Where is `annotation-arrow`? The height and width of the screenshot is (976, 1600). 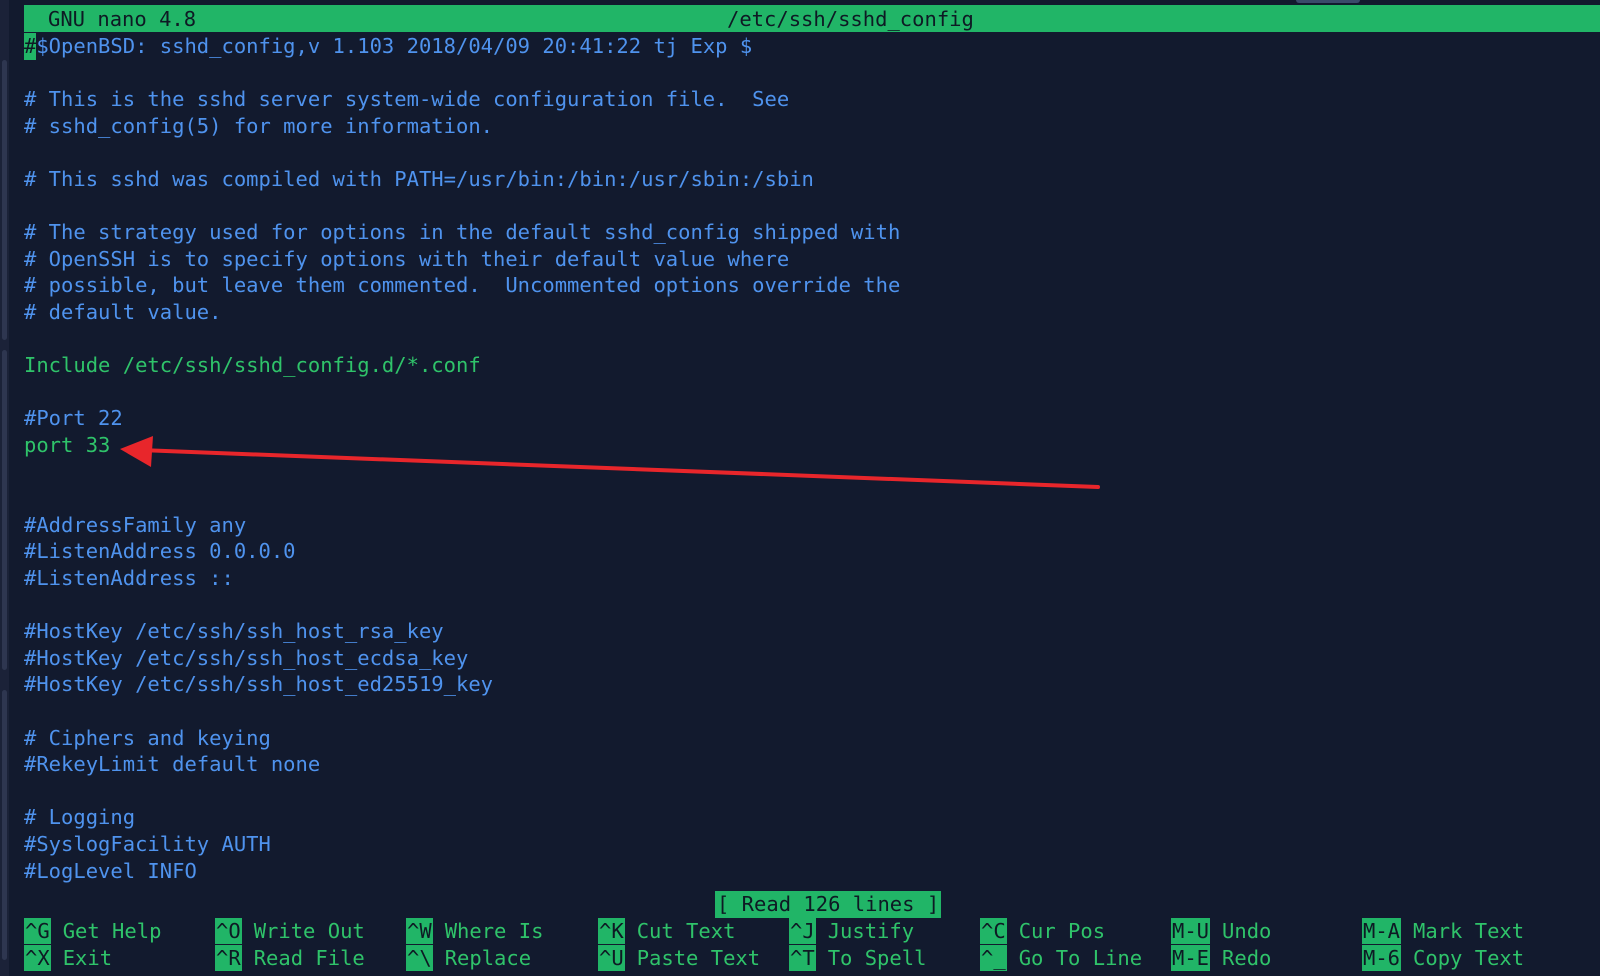
annotation-arrow is located at coordinates (610, 462).